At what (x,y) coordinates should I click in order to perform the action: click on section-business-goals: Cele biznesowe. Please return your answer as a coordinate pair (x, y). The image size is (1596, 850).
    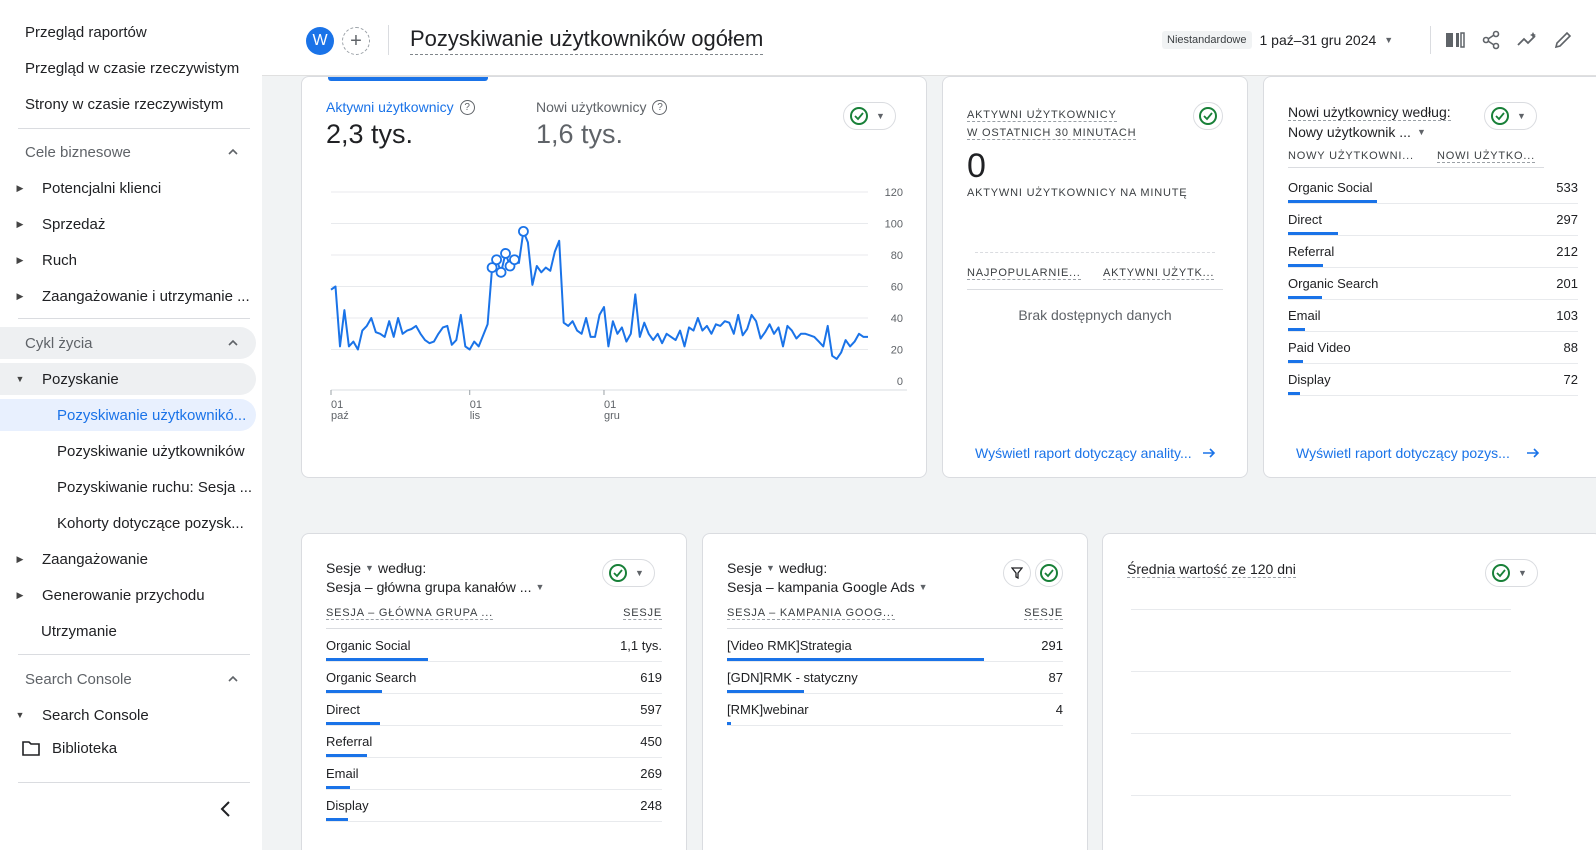
    Looking at the image, I should click on (128, 152).